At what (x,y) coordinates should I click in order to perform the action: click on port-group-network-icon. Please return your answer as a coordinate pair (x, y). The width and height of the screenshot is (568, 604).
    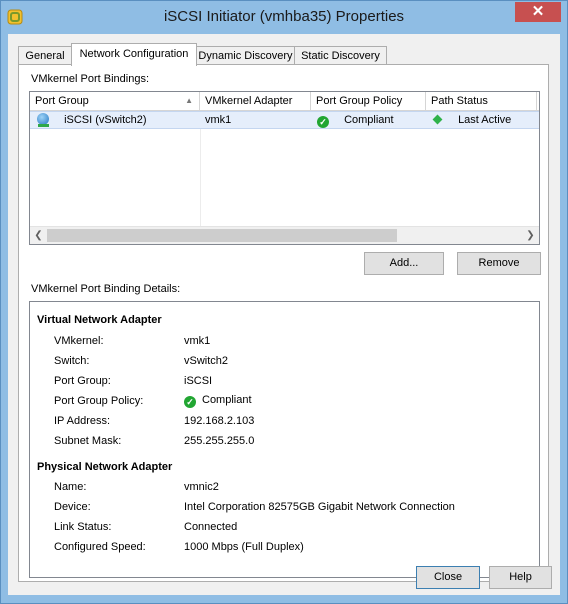
    Looking at the image, I should click on (43, 120).